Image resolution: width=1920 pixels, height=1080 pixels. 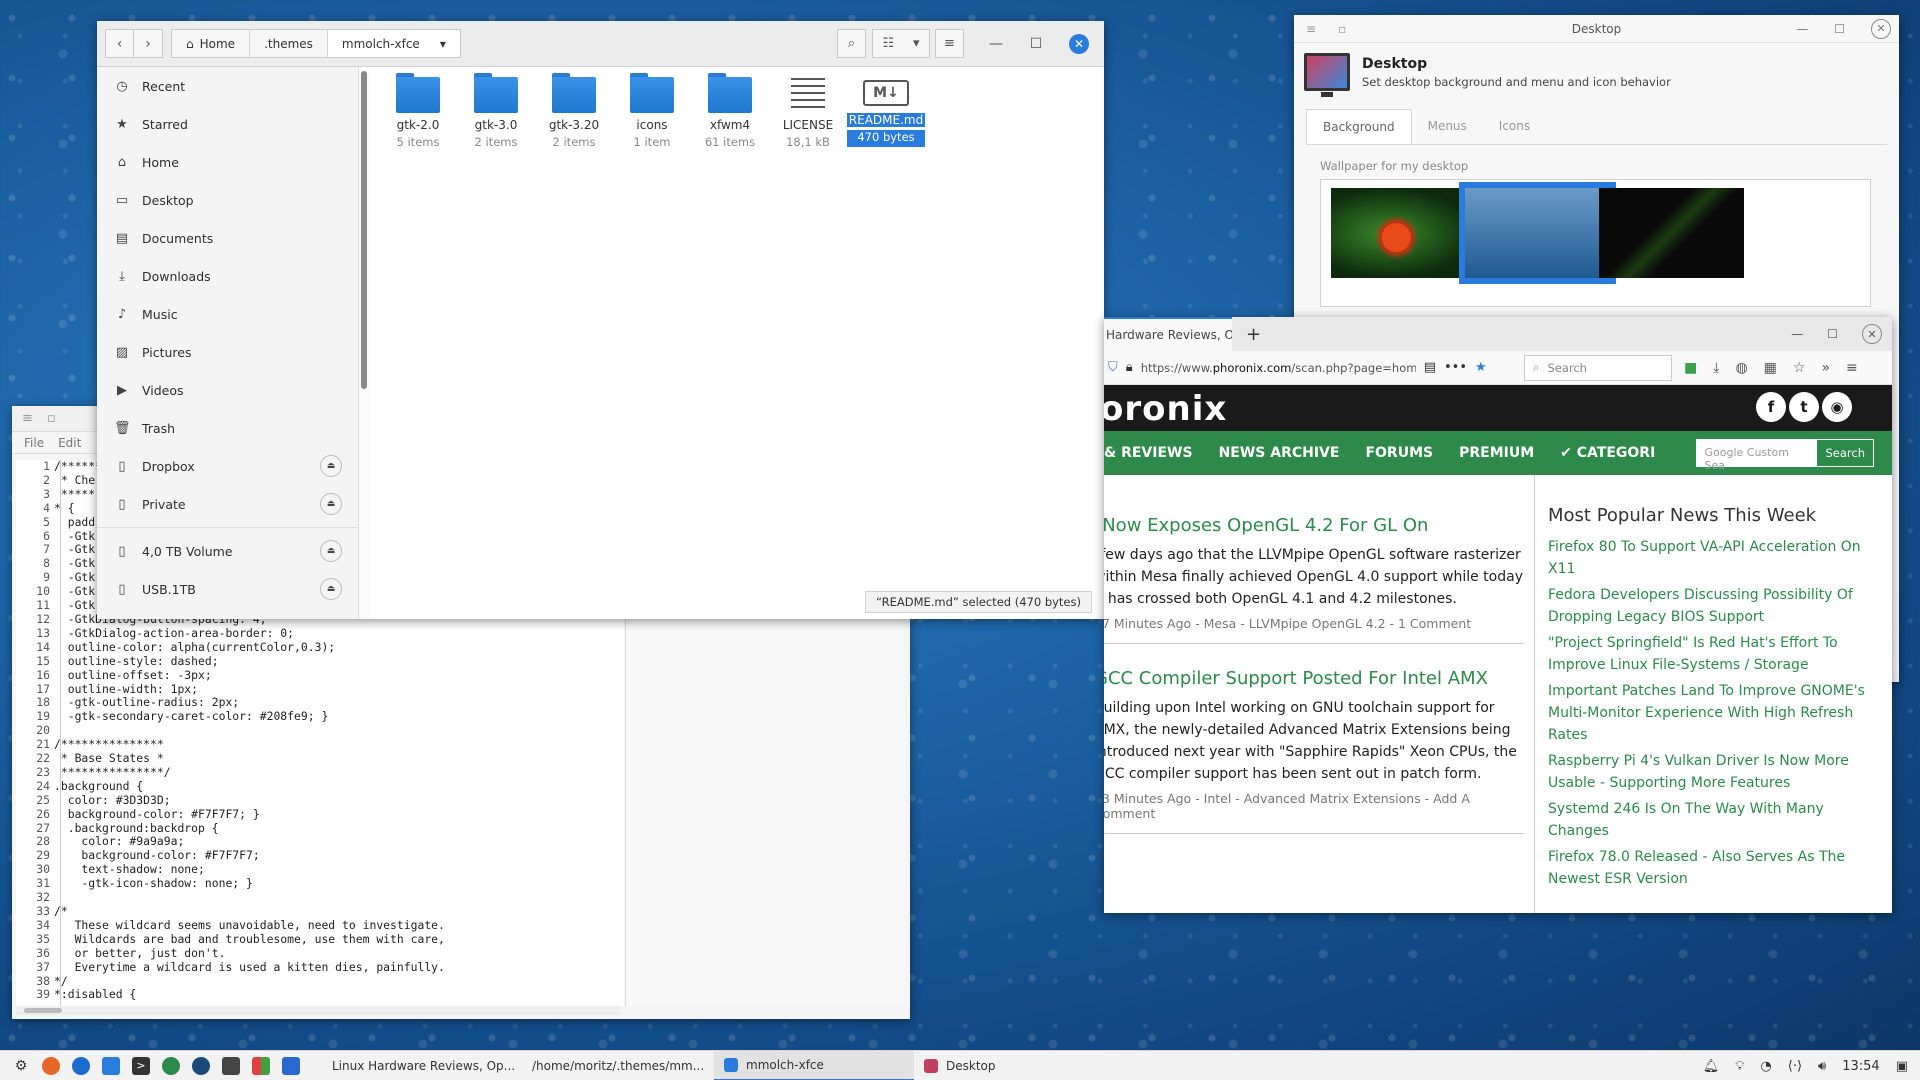 What do you see at coordinates (1837, 407) in the screenshot?
I see `rss-icon: ◉` at bounding box center [1837, 407].